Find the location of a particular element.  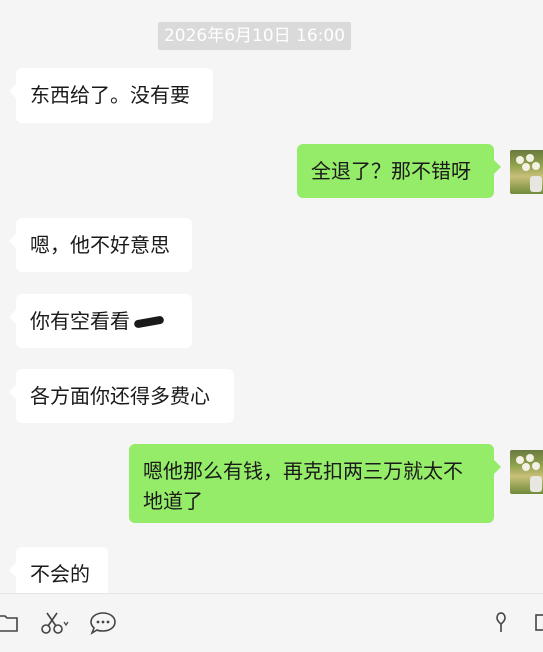

message-text: 各方面你还得多费心 is located at coordinates (120, 396).